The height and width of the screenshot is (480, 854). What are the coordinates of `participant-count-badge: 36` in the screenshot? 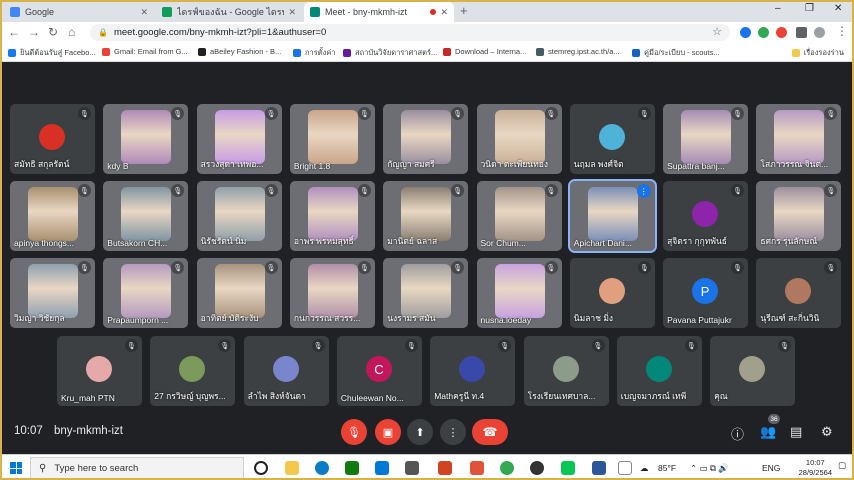 It's located at (774, 419).